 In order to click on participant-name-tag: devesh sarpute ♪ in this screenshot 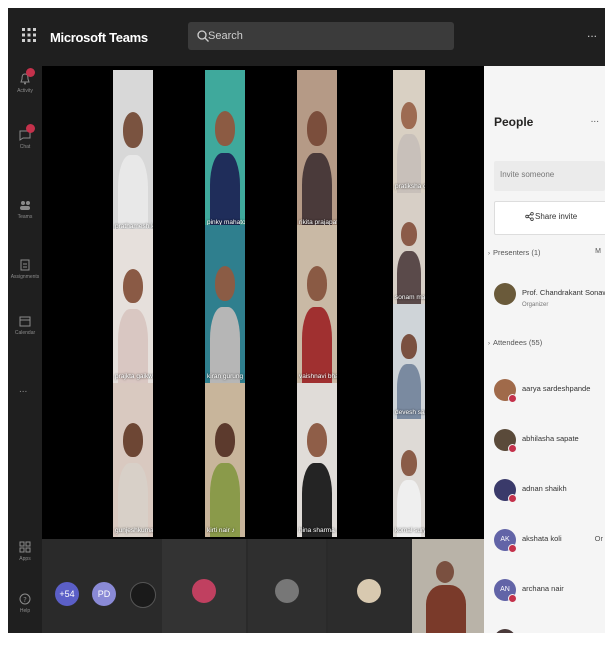, I will do `click(410, 412)`.